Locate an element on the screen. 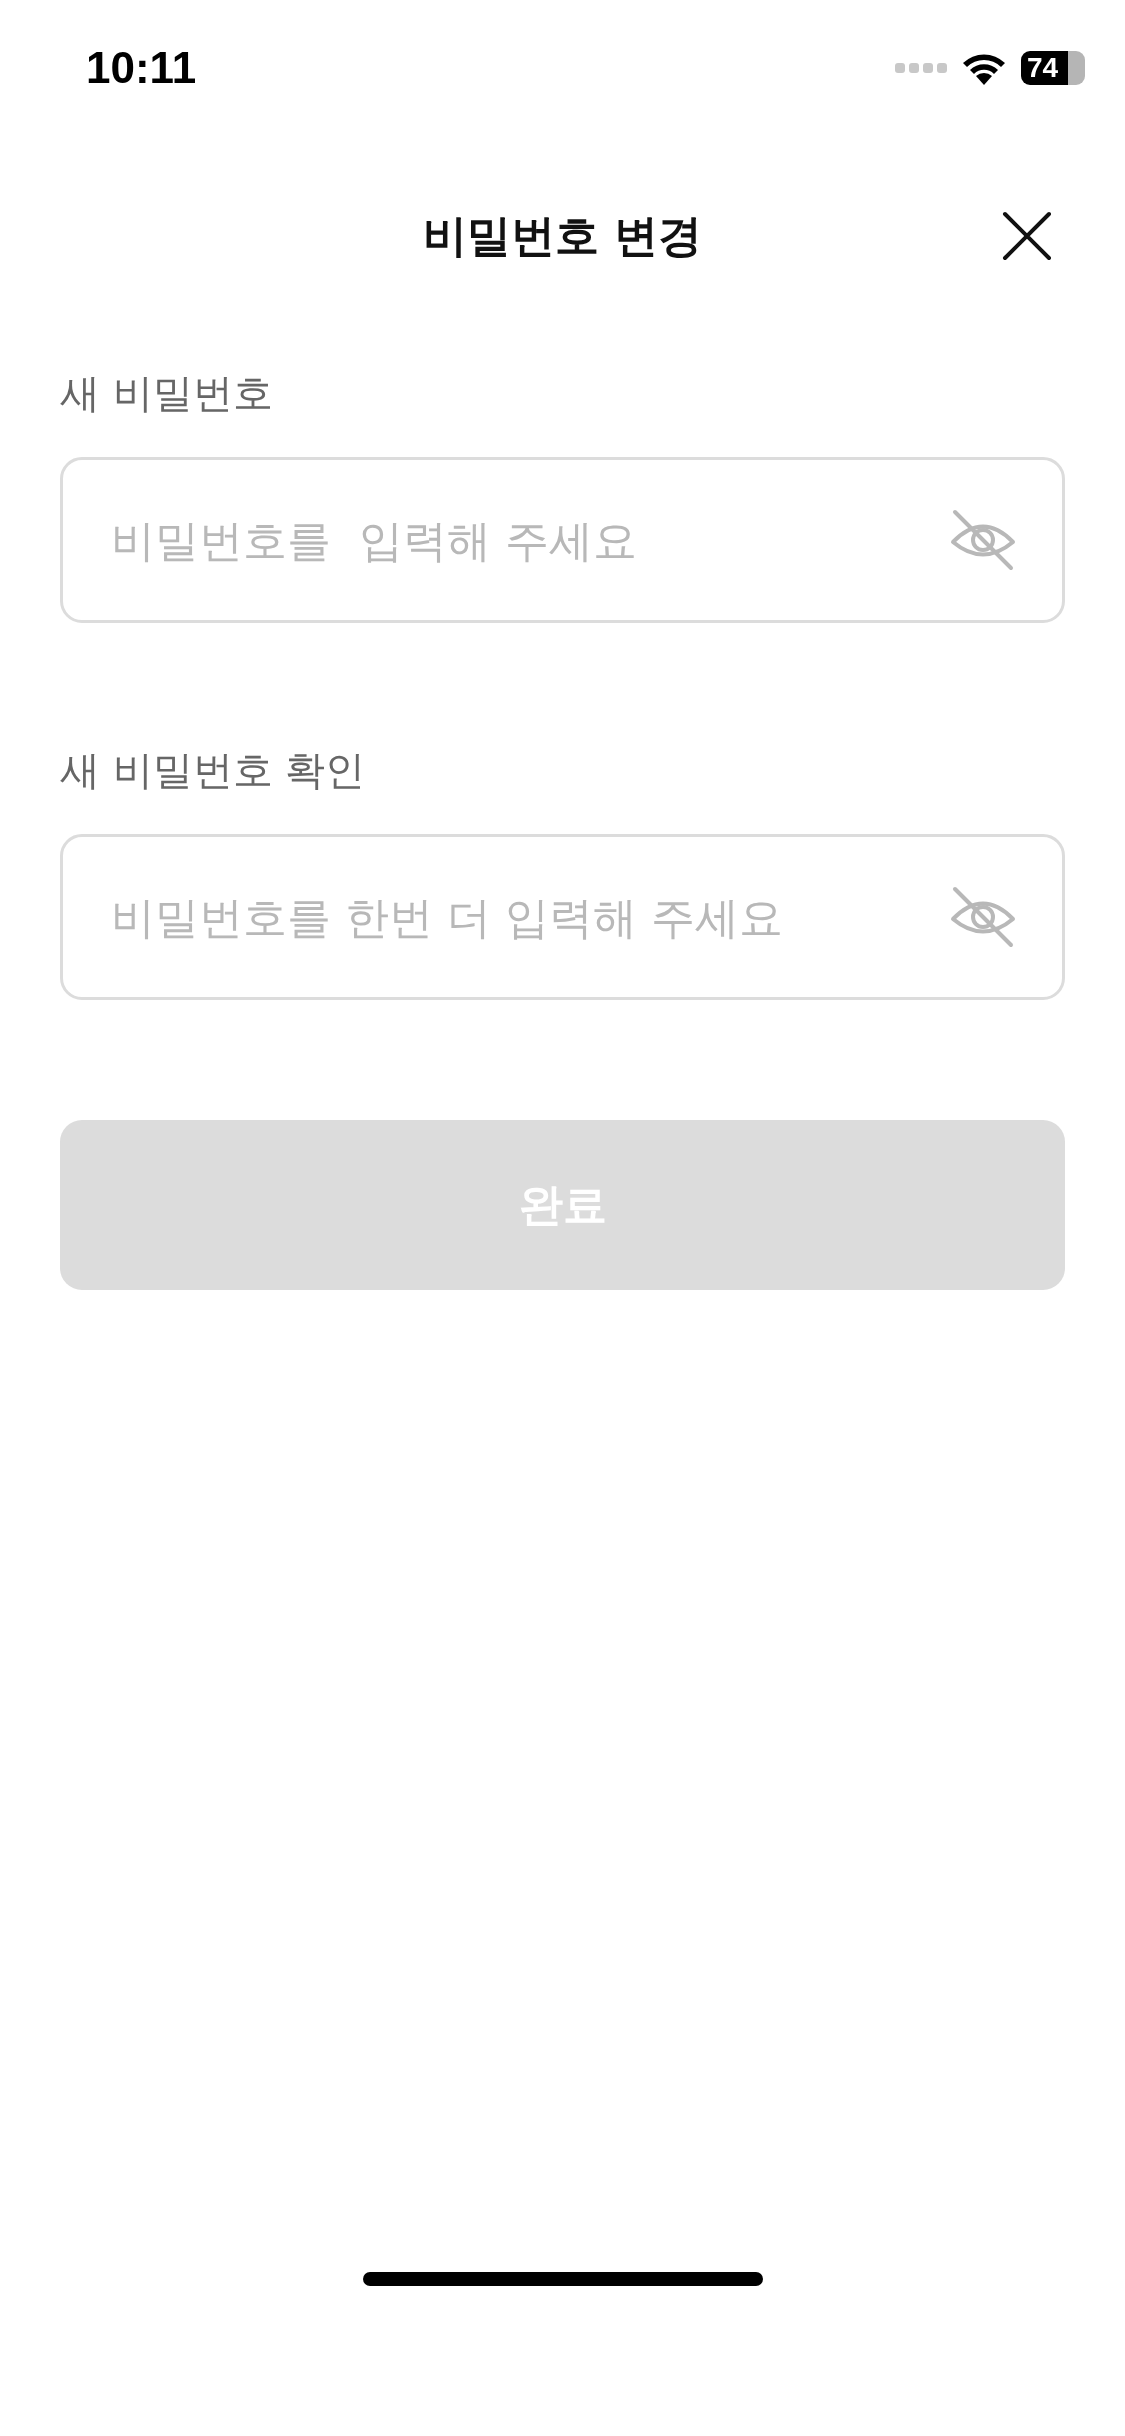 This screenshot has height=2436, width=1125. password-field: 비밀번호를 입력해 주세요 is located at coordinates (562, 540).